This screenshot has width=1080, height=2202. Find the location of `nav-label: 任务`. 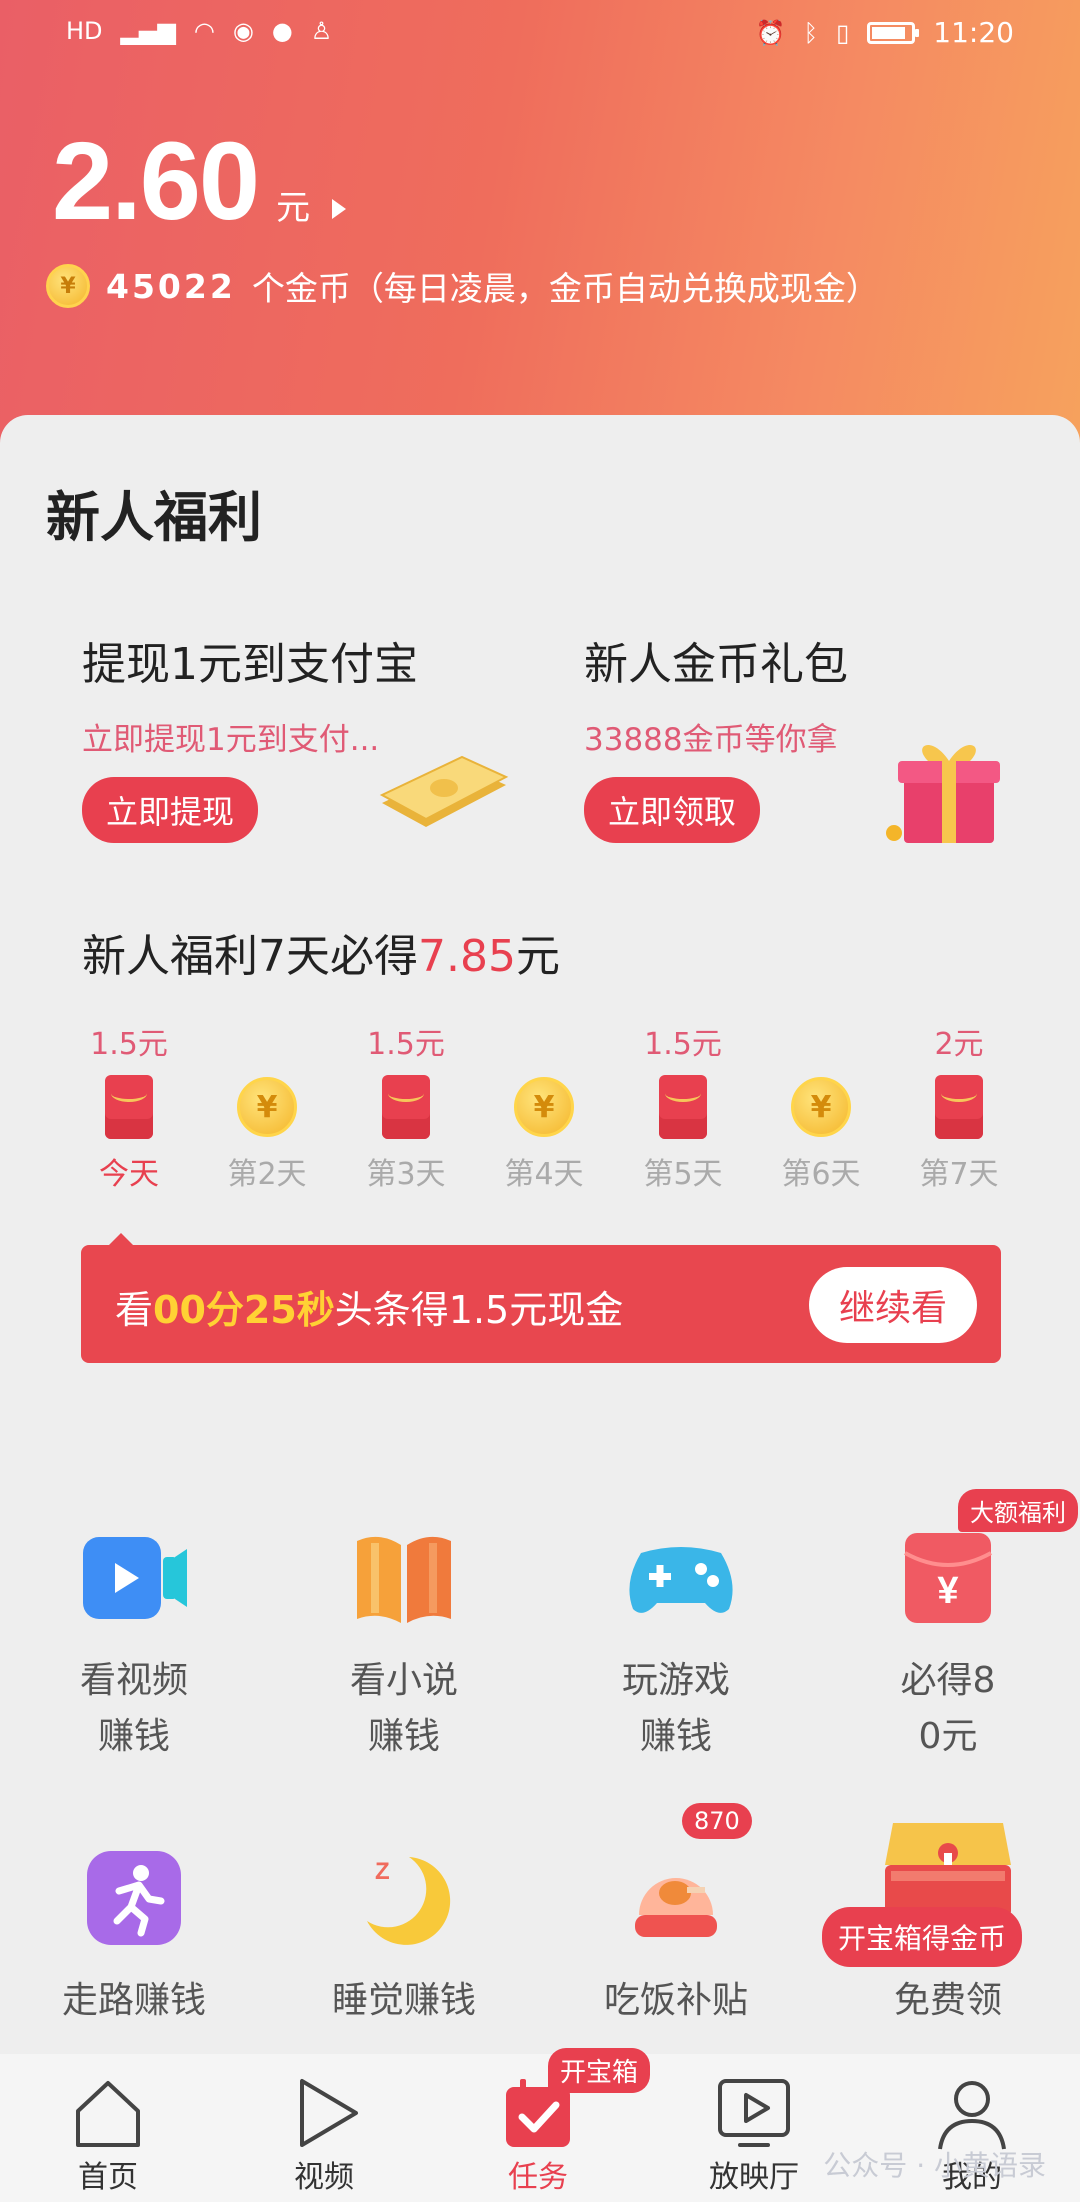

nav-label: 任务 is located at coordinates (538, 2177).